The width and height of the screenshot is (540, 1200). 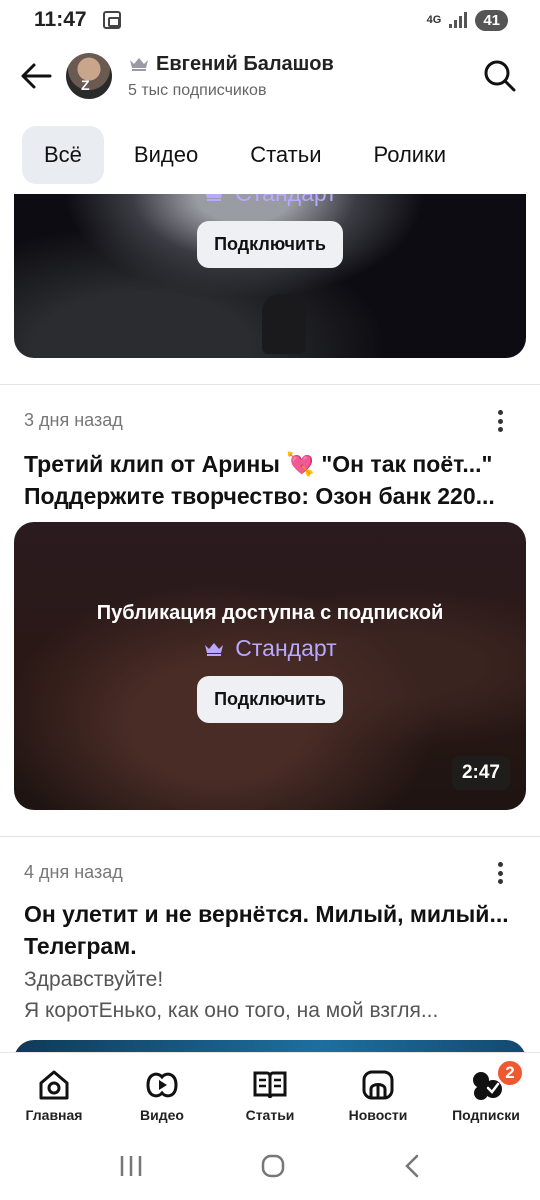 I want to click on search-button, so click(x=500, y=76).